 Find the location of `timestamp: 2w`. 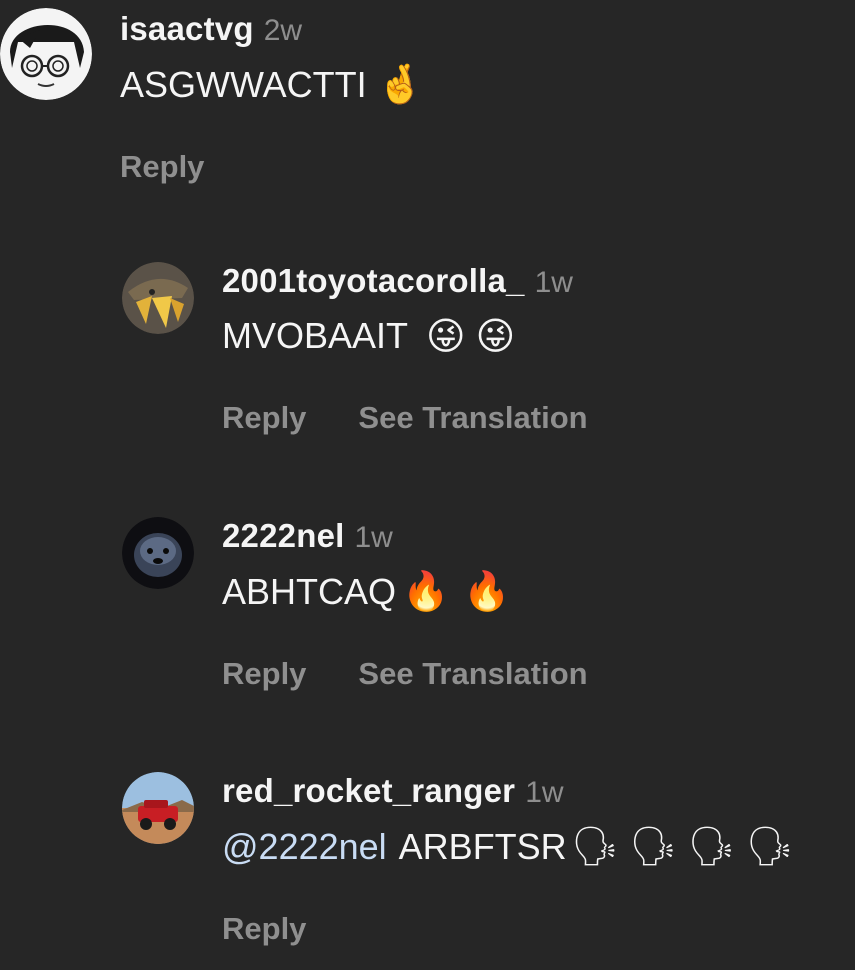

timestamp: 2w is located at coordinates (283, 30).